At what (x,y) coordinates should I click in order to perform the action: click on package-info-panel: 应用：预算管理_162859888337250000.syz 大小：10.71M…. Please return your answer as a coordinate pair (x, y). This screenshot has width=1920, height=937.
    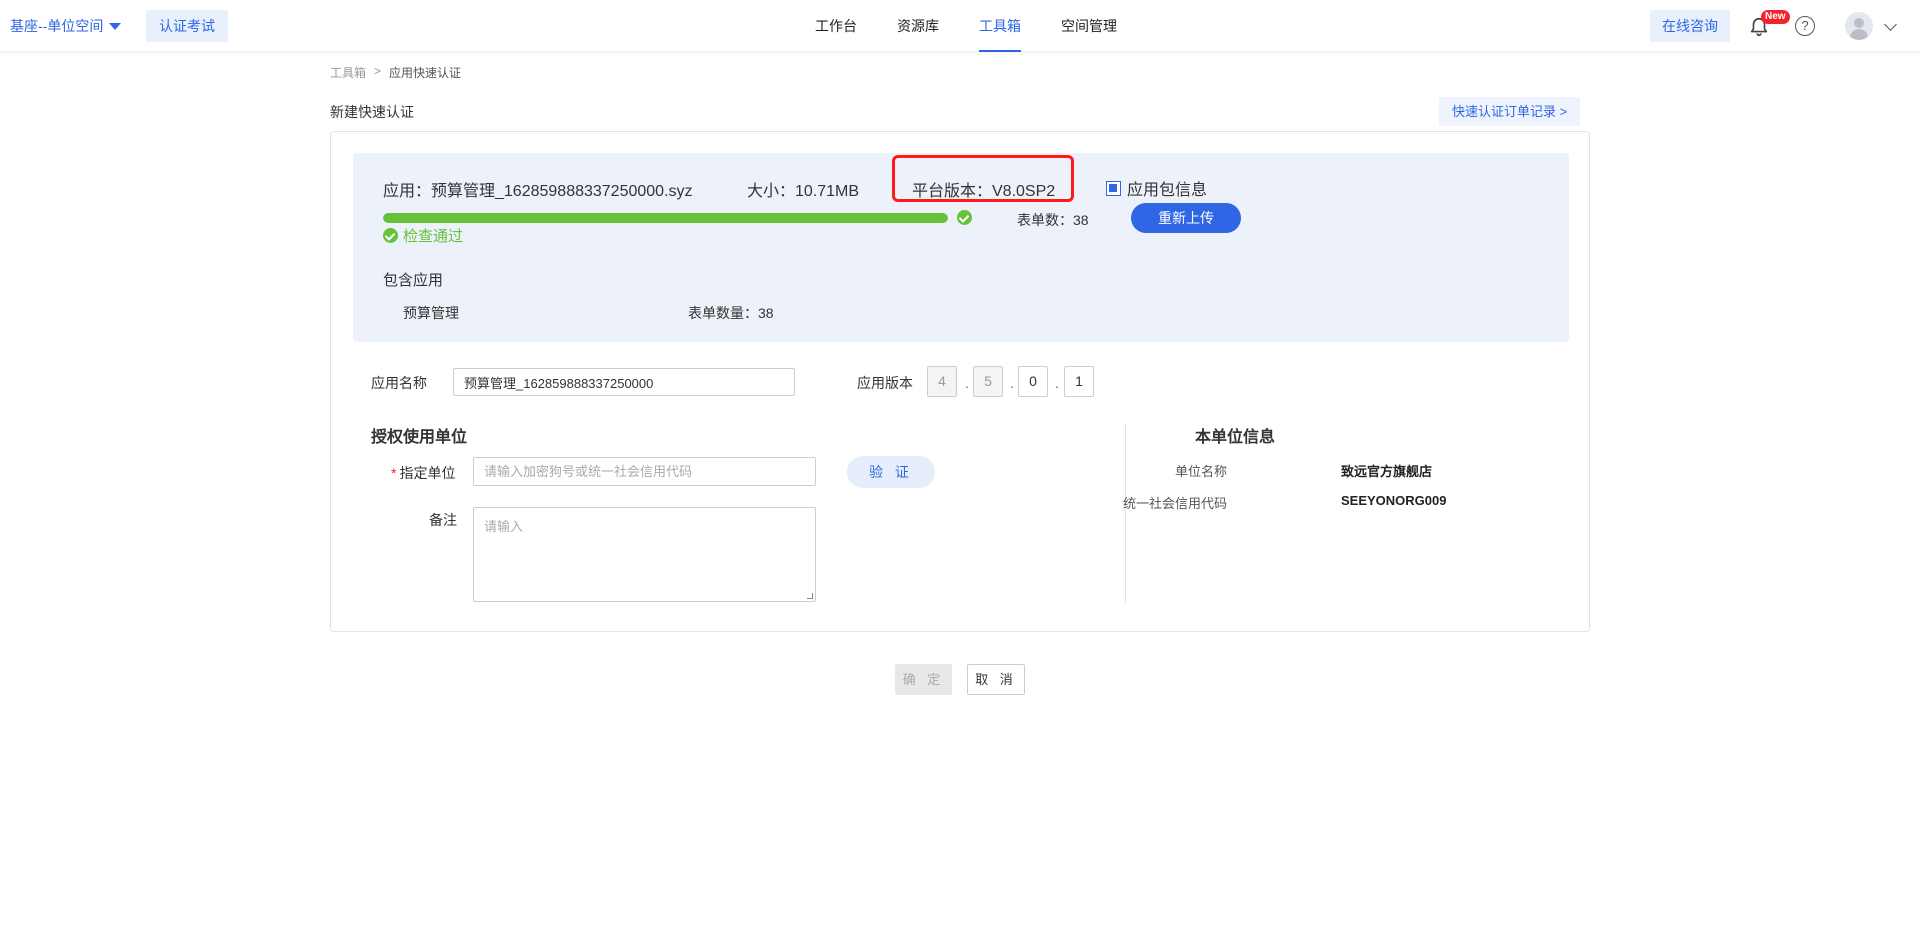
    Looking at the image, I should click on (961, 247).